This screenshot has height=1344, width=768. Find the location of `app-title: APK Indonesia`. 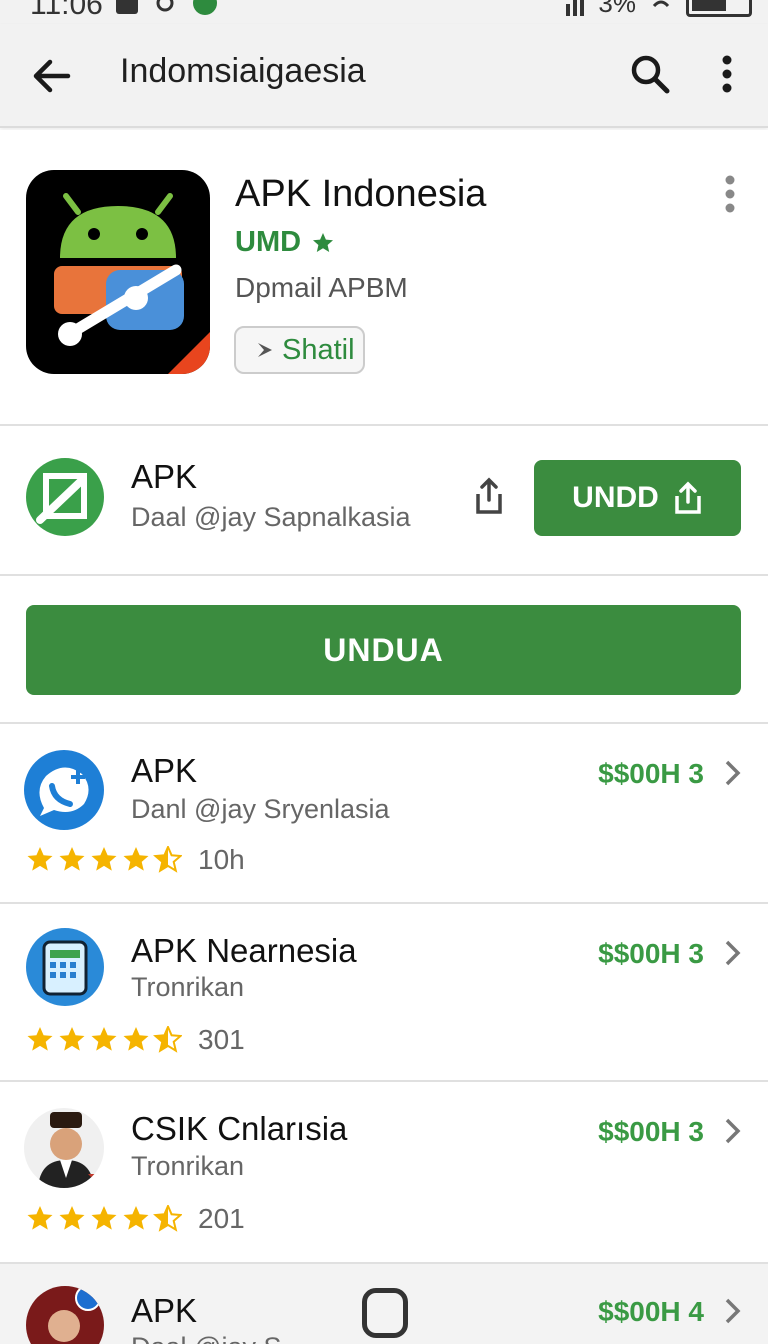

app-title: APK Indonesia is located at coordinates (361, 194).